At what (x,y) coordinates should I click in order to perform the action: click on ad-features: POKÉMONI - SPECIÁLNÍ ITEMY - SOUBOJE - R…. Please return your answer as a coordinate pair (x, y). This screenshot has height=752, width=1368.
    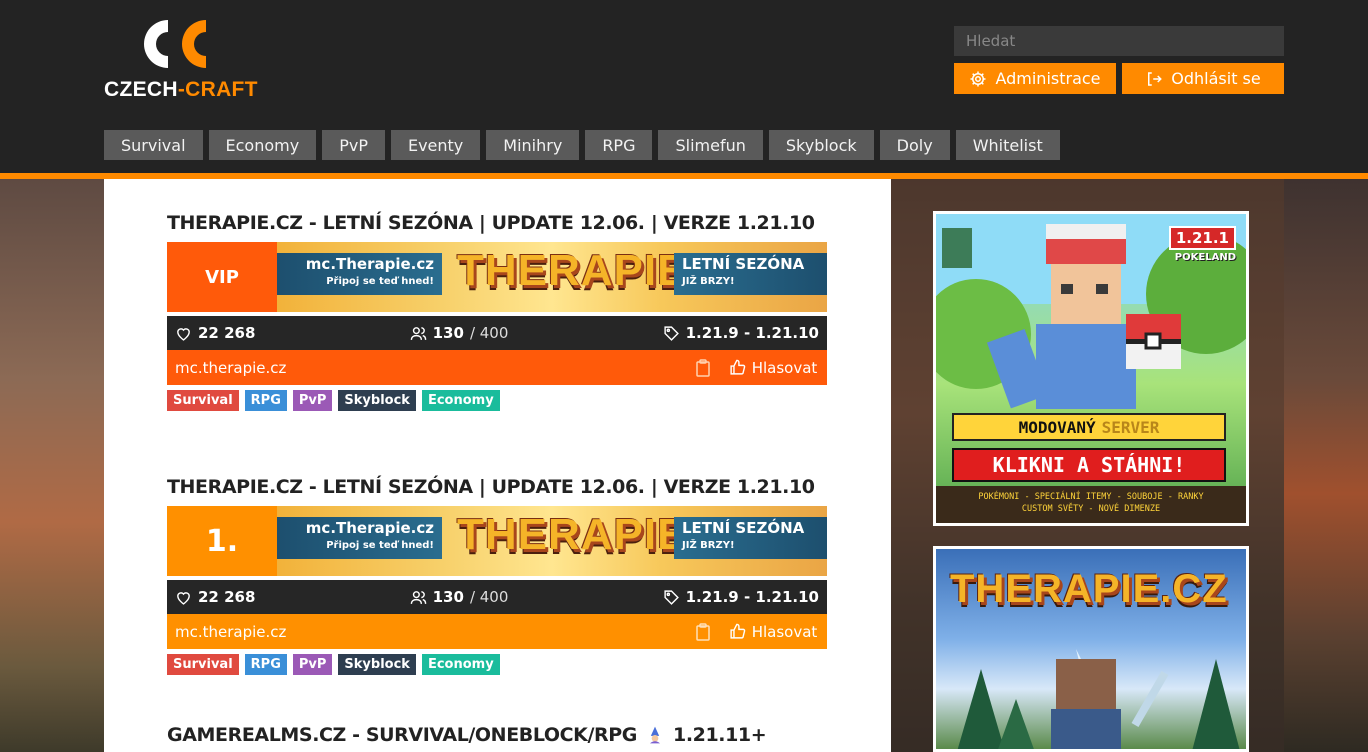
    Looking at the image, I should click on (1091, 504).